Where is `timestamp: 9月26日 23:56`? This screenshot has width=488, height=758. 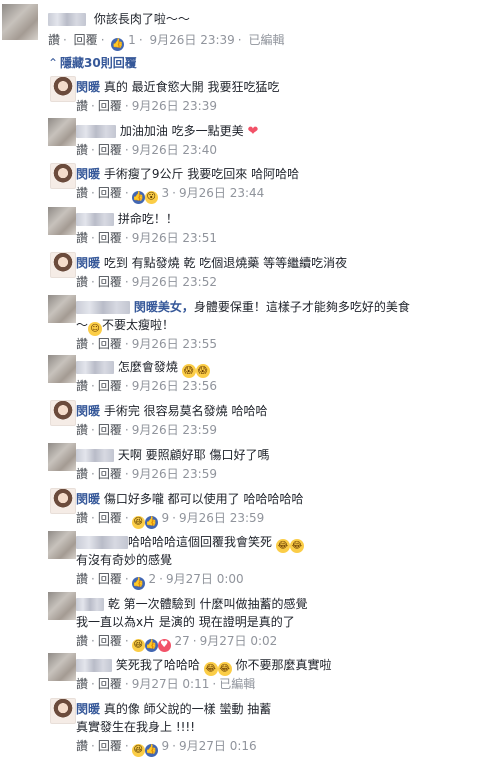
timestamp: 9月26日 23:56 is located at coordinates (174, 386).